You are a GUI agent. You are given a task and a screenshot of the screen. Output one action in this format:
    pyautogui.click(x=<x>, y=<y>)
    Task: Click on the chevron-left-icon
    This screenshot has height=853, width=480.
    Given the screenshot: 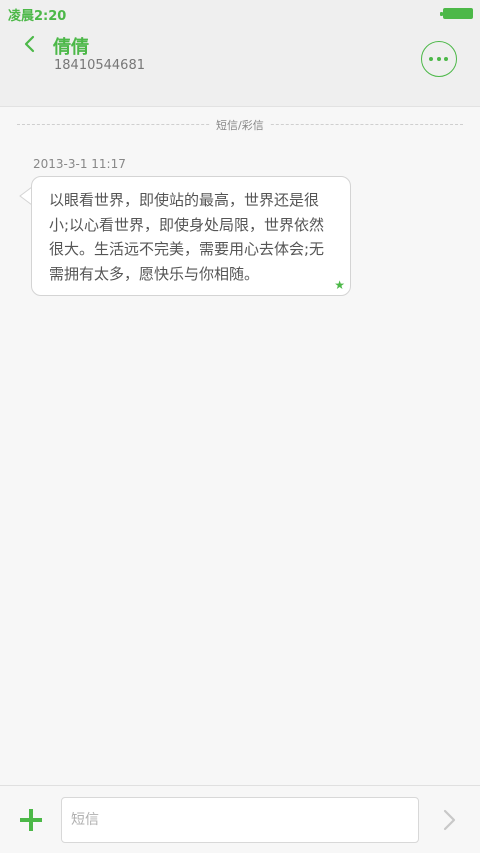 What is the action you would take?
    pyautogui.click(x=29, y=44)
    